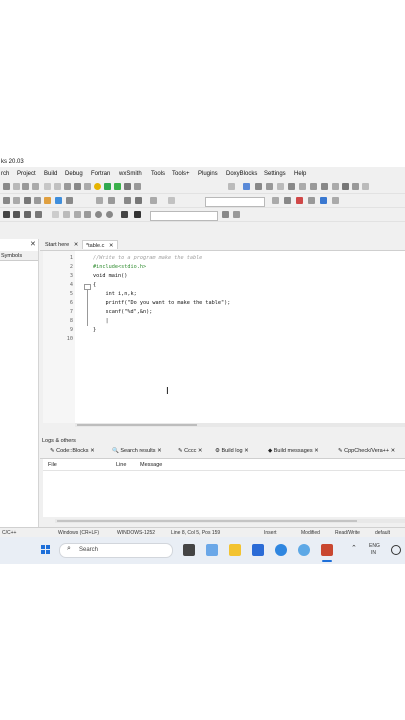 The image size is (405, 720). I want to click on comment-icon, so click(127, 200).